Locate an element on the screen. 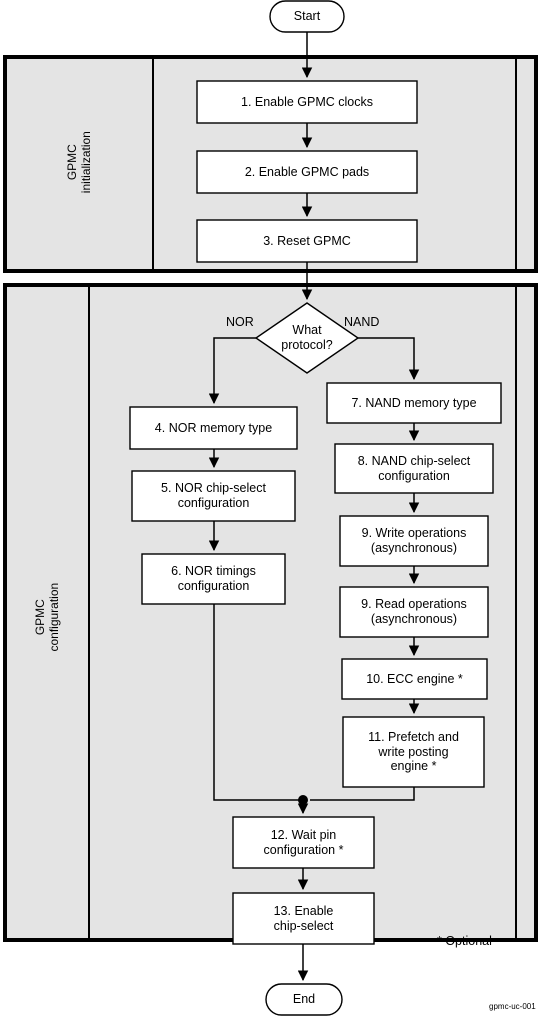  node-shape-step12 is located at coordinates (303, 842).